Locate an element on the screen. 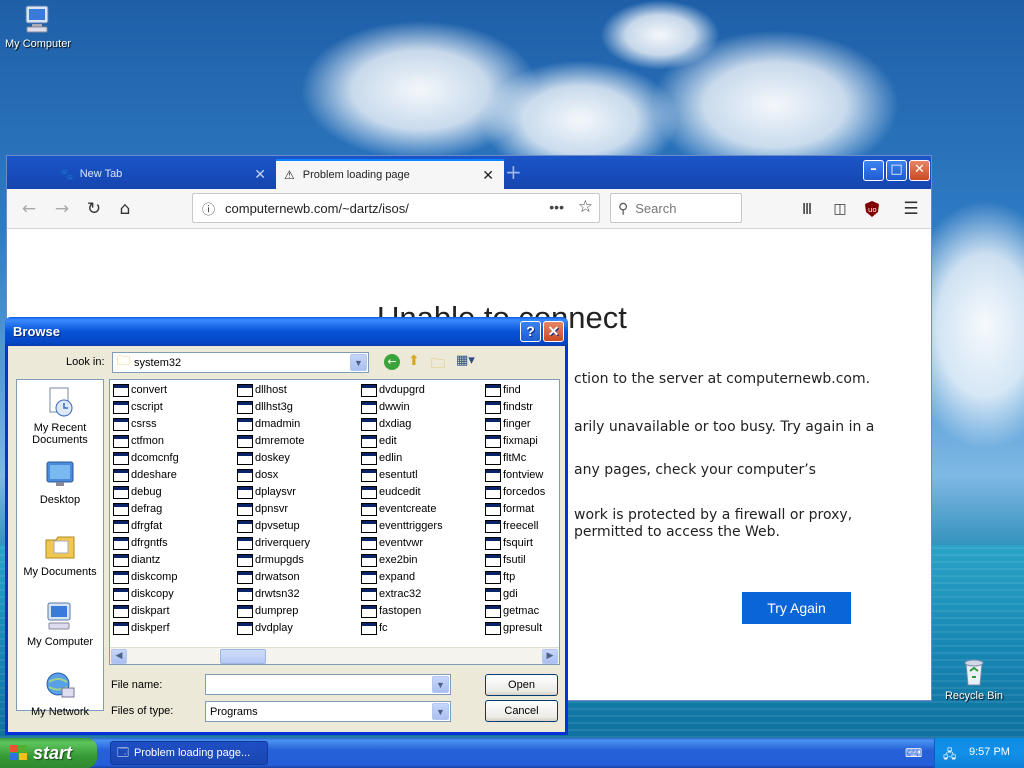 The width and height of the screenshot is (1024, 768). file-item: drmupgds is located at coordinates (270, 560).